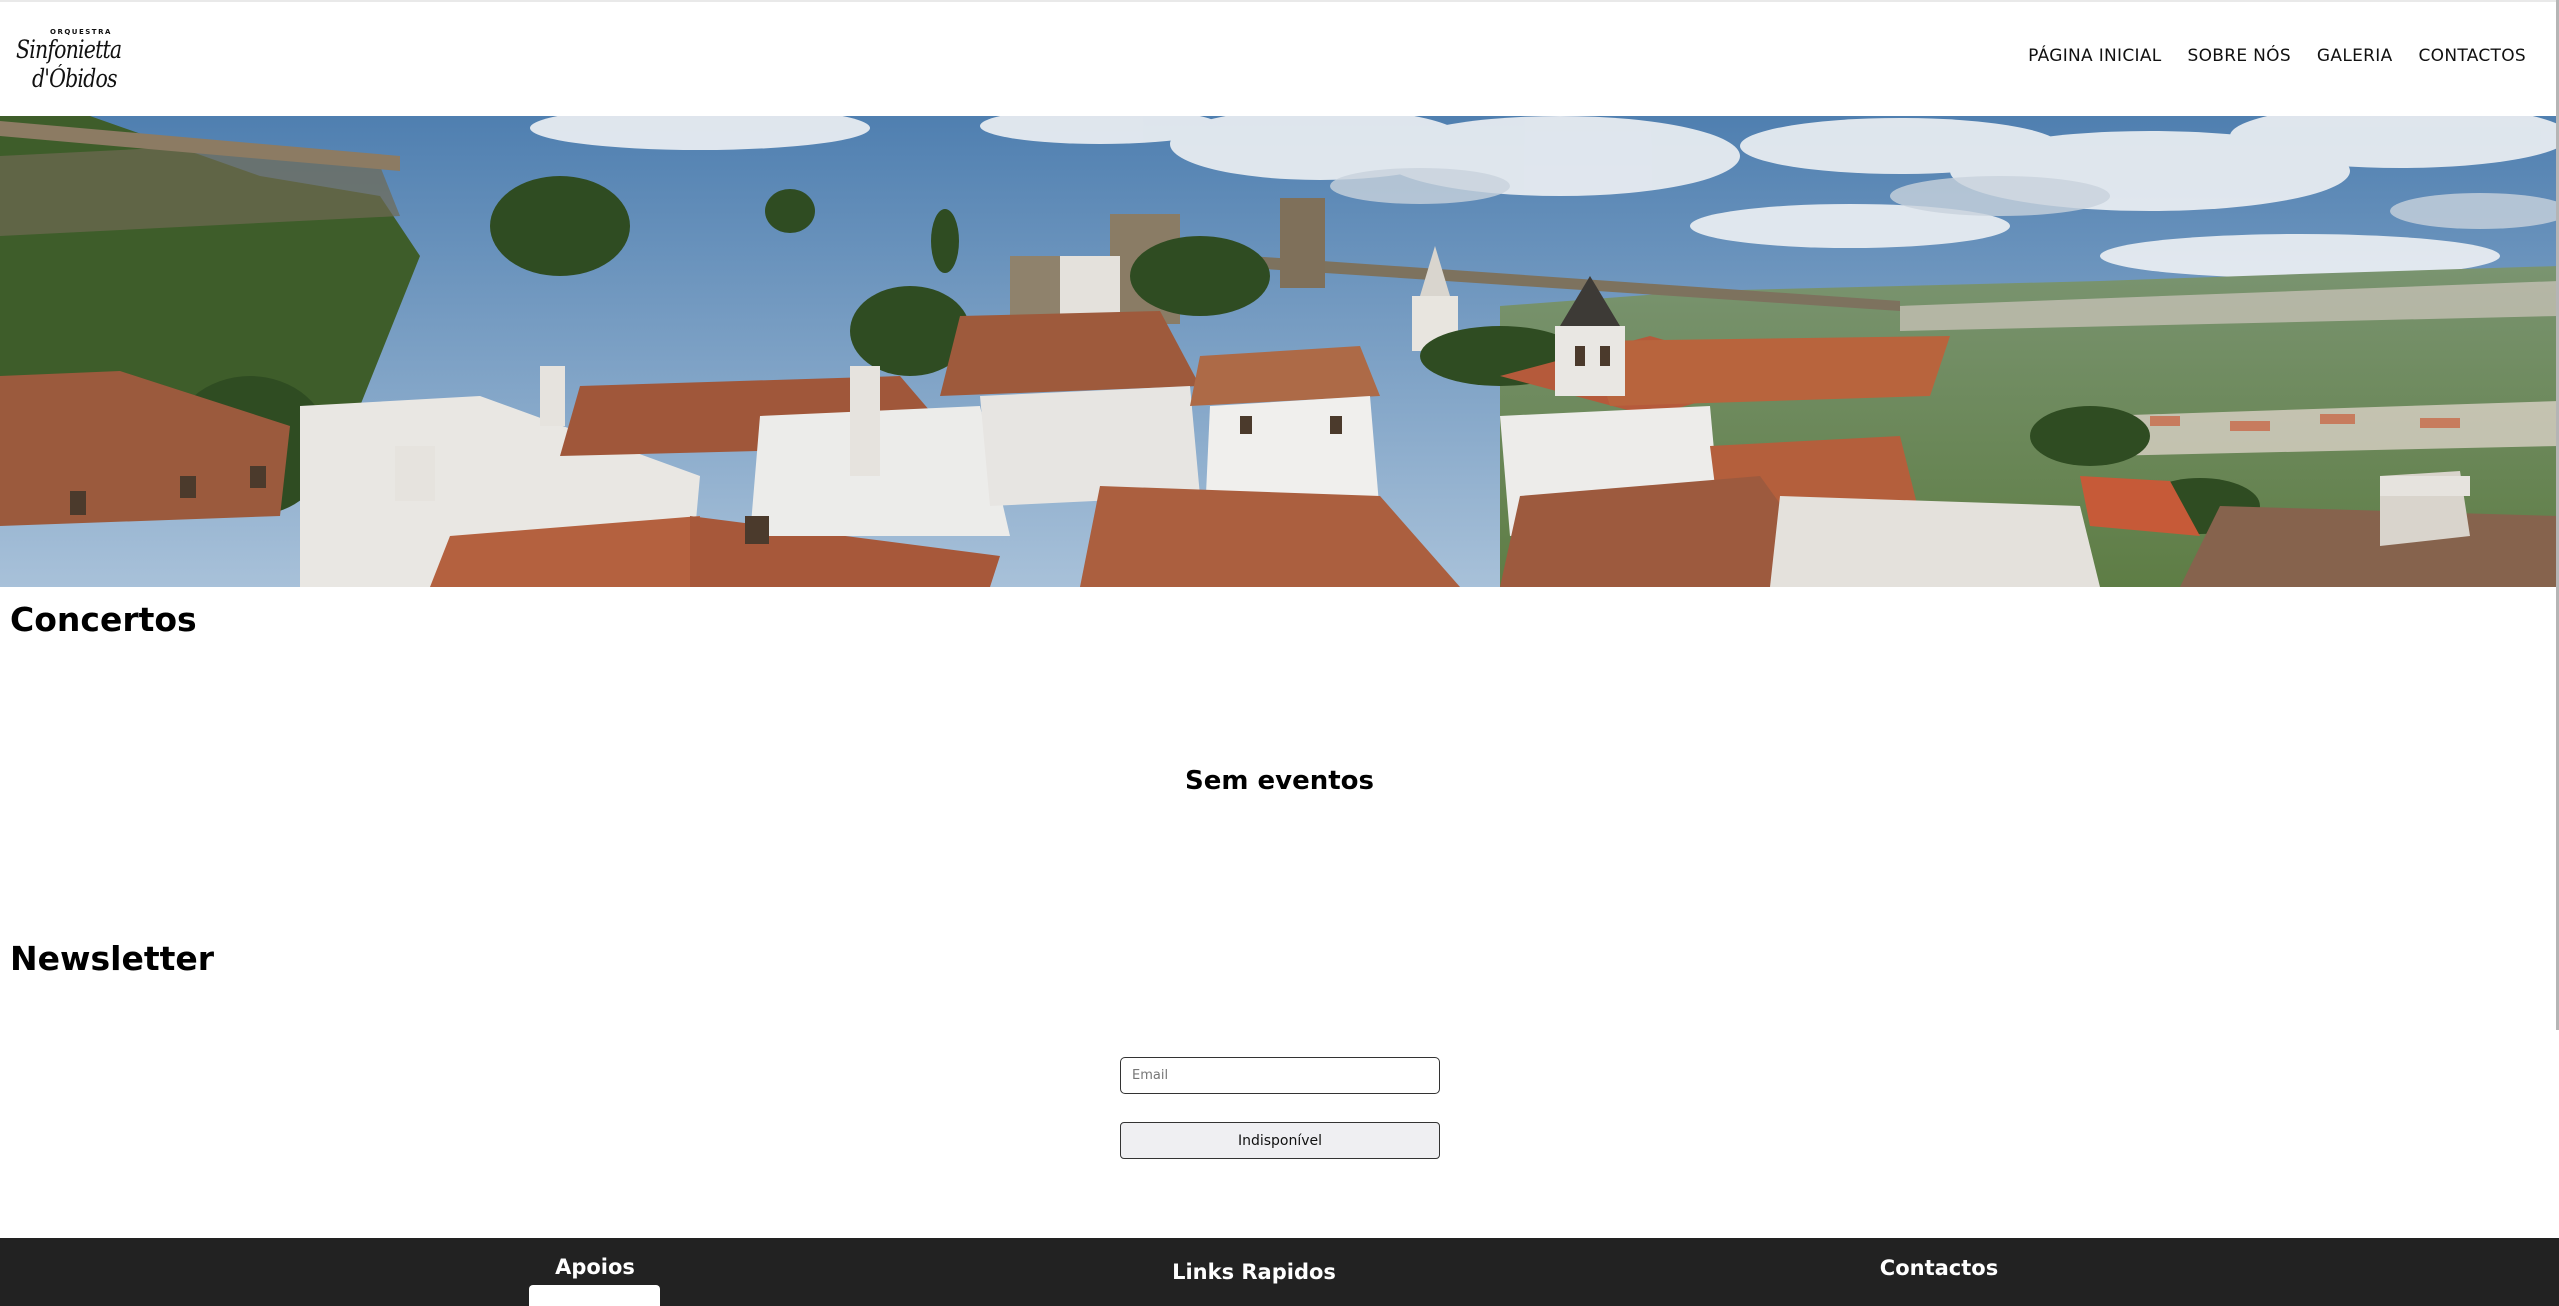  I want to click on nav-contacts: CONTACTOS, so click(2473, 56).